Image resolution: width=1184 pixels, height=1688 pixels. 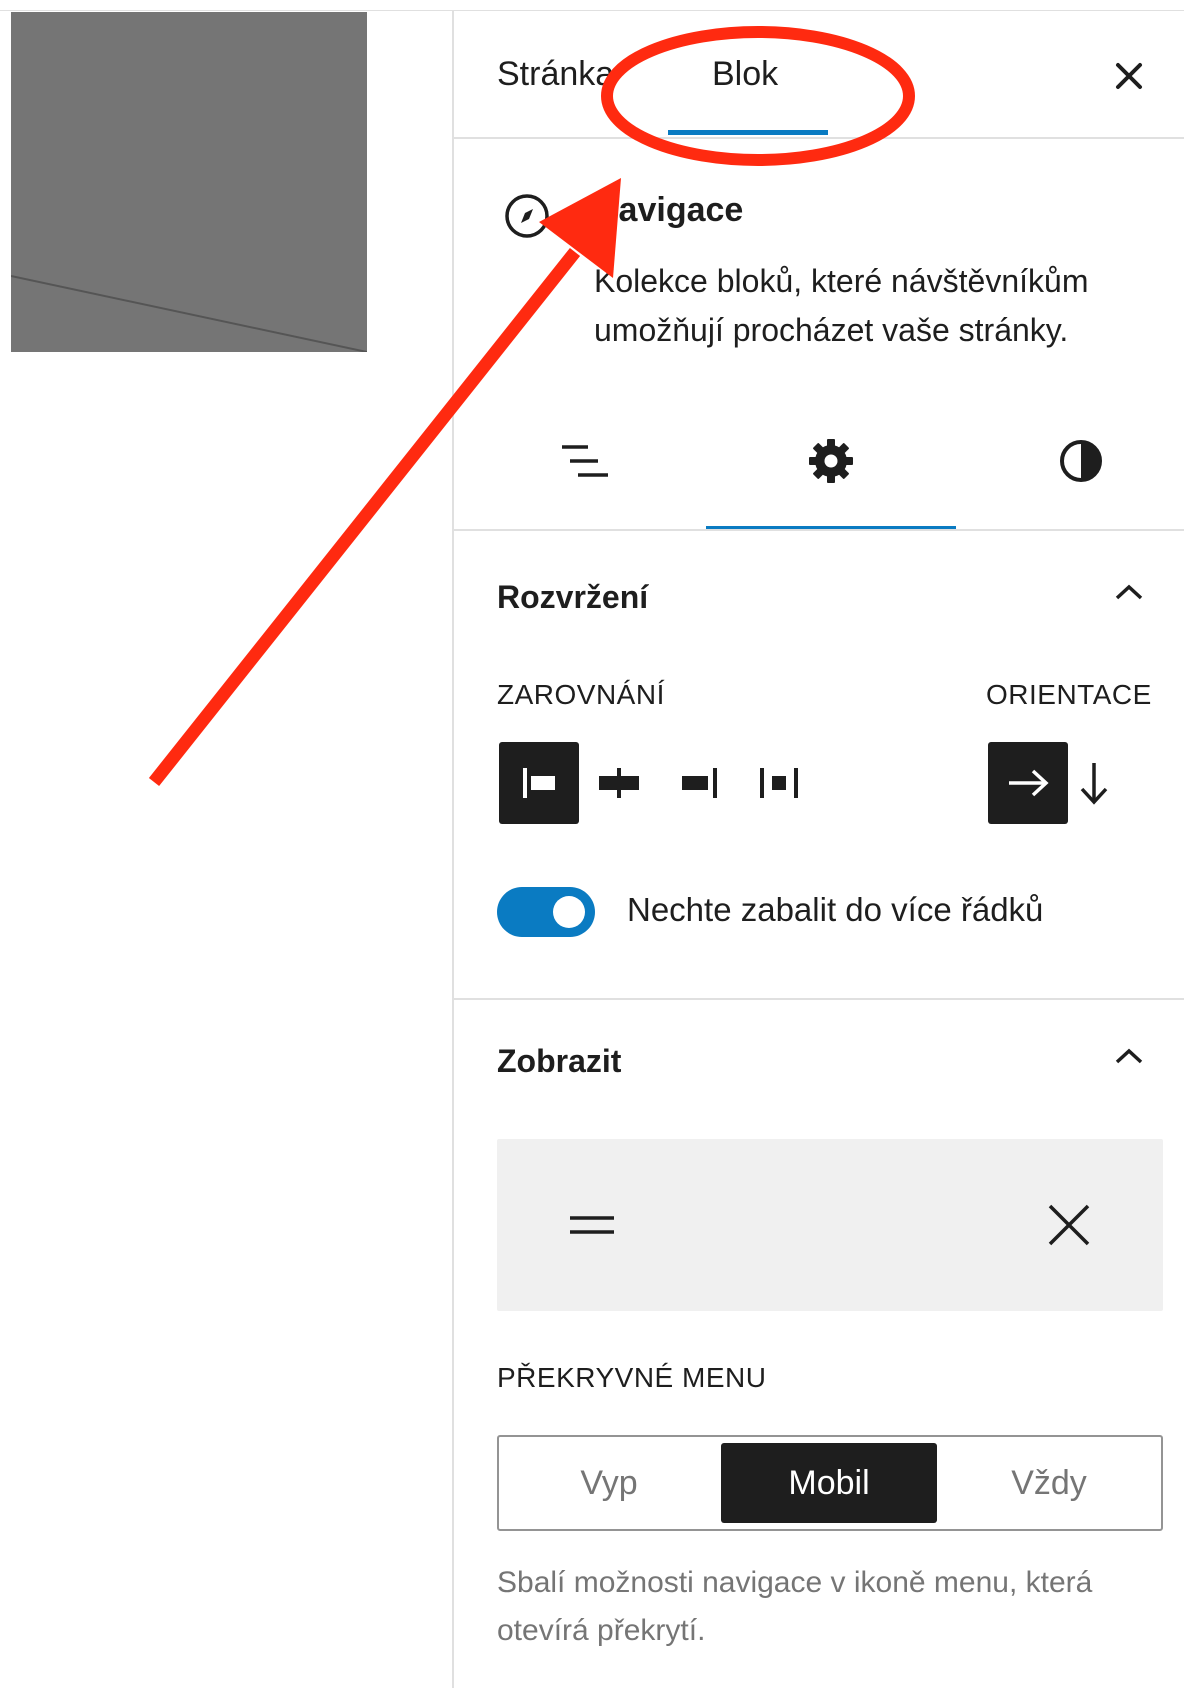 I want to click on tab-styles, so click(x=1081, y=461).